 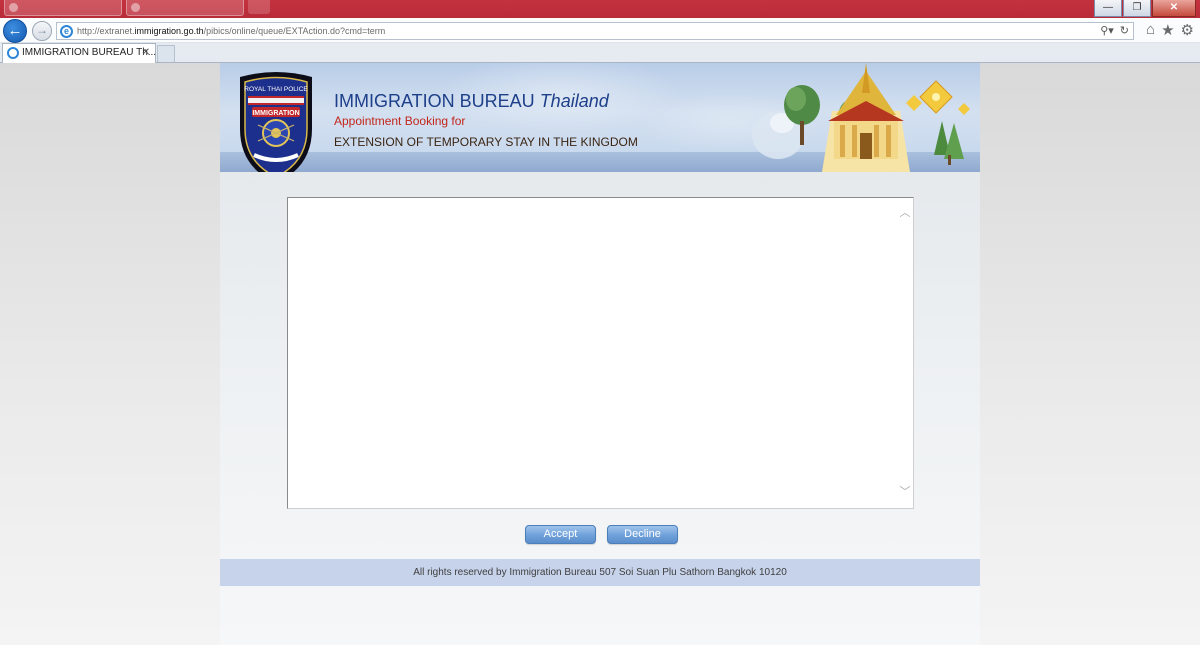 What do you see at coordinates (1174, 8) in the screenshot?
I see `close-window-button: ✕` at bounding box center [1174, 8].